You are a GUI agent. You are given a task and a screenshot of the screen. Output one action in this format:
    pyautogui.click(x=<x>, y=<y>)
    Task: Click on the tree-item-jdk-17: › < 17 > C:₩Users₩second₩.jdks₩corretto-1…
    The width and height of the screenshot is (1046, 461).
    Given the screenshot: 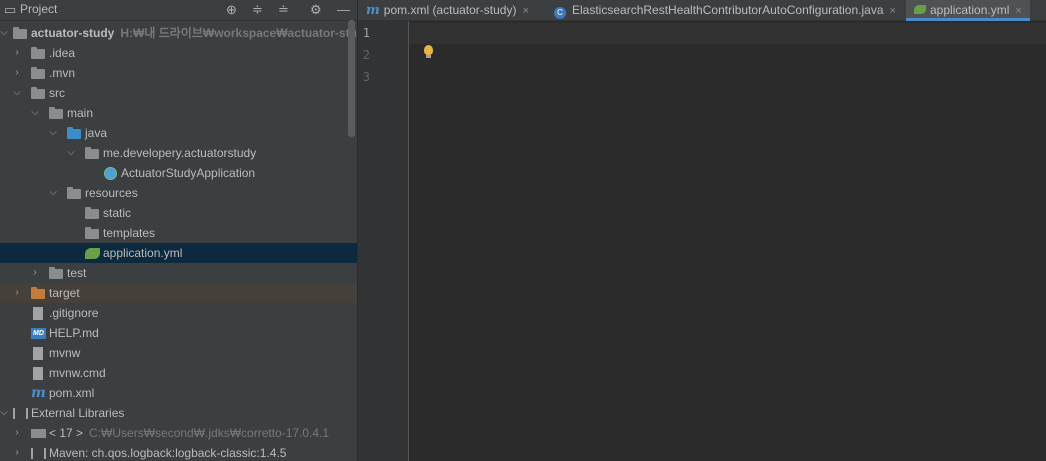 What is the action you would take?
    pyautogui.click(x=178, y=433)
    